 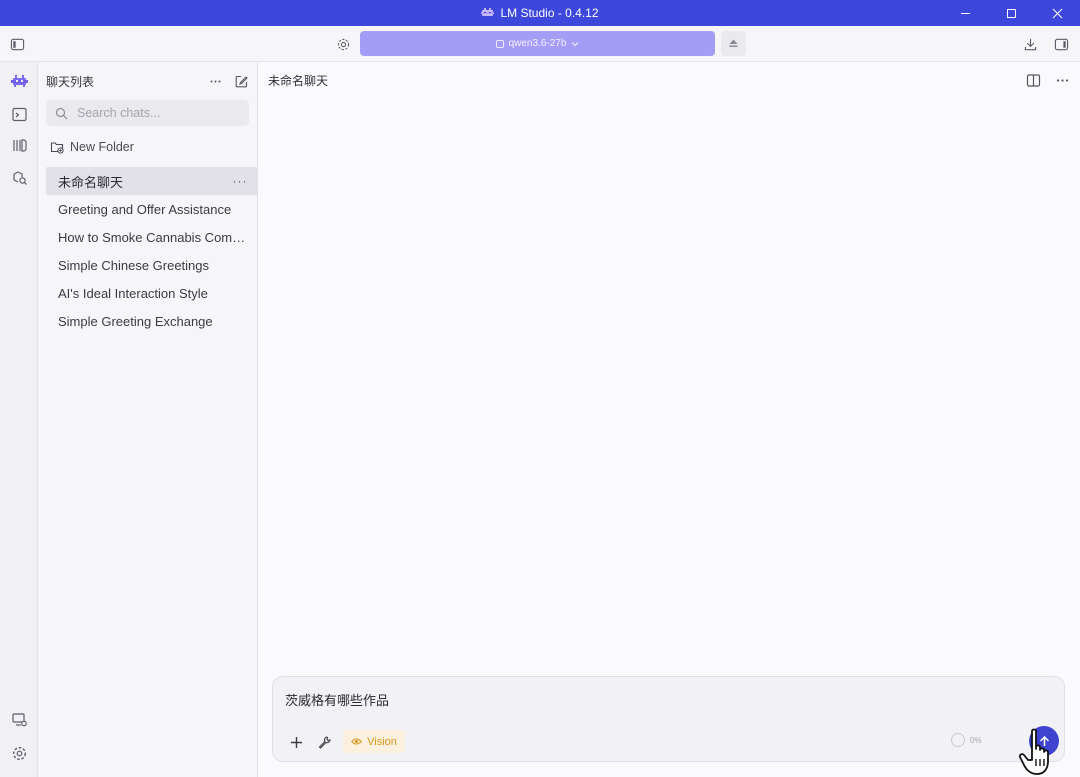 I want to click on chat-item-label: Simple Chinese Greetings, so click(x=134, y=265).